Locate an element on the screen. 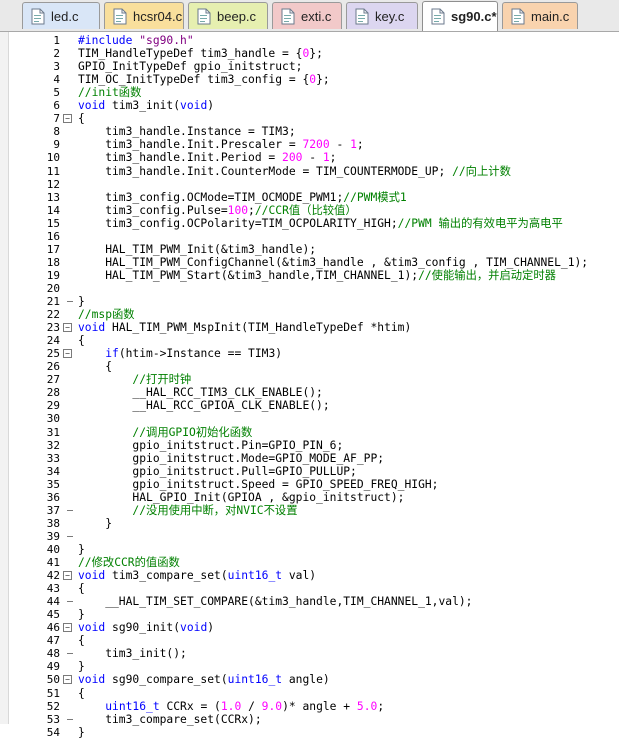 Image resolution: width=619 pixels, height=739 pixels. code-text: tim3_handle.Init.Period = 200 - 1; is located at coordinates (348, 157).